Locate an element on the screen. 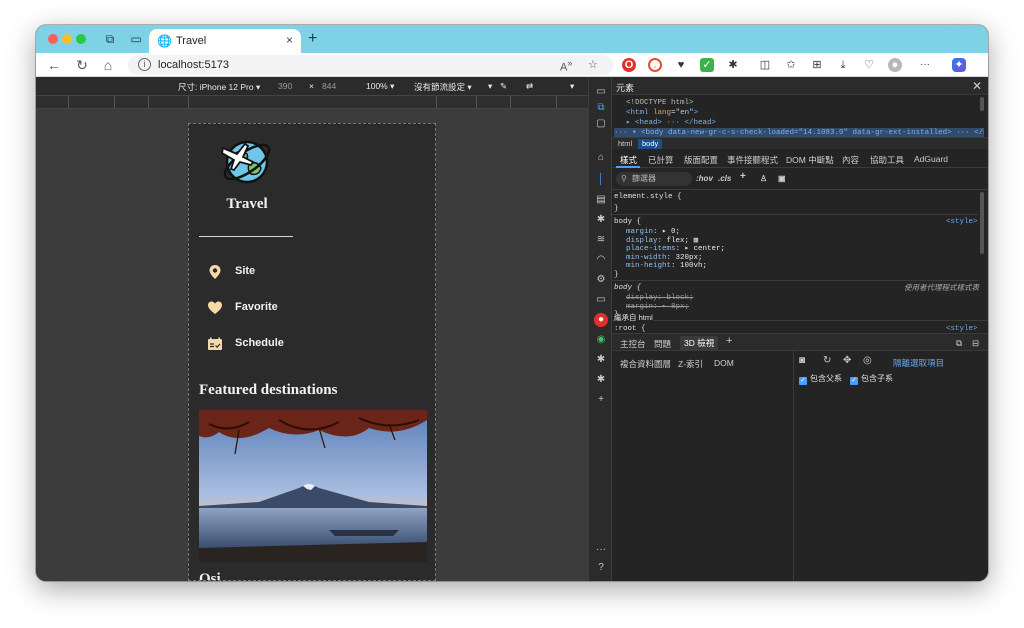 The height and width of the screenshot is (628, 1024). device-emulation-icon: ⧉ is located at coordinates (601, 108).